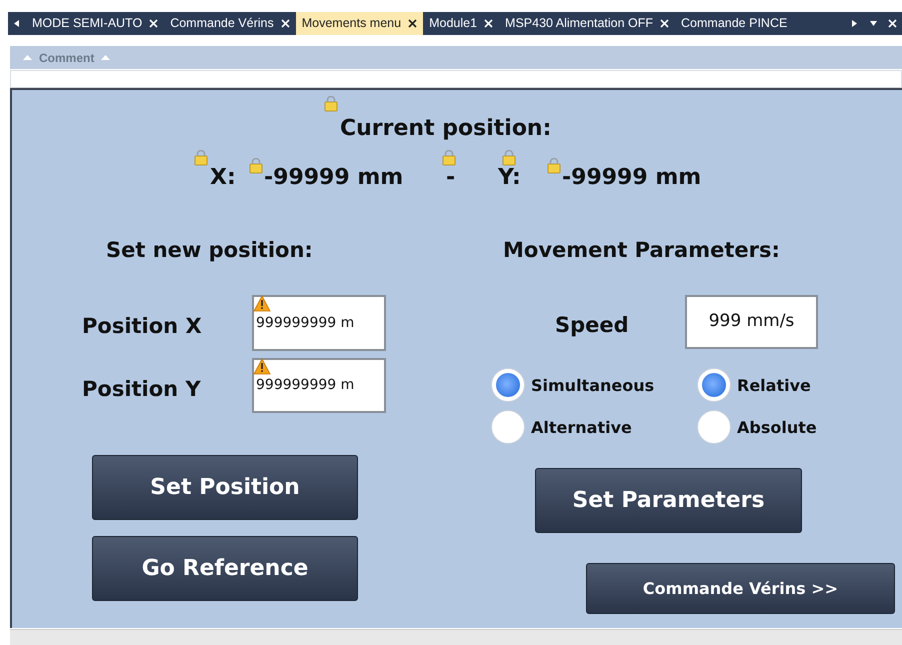 This screenshot has width=902, height=645. I want to click on section-title: Current position:, so click(446, 129).